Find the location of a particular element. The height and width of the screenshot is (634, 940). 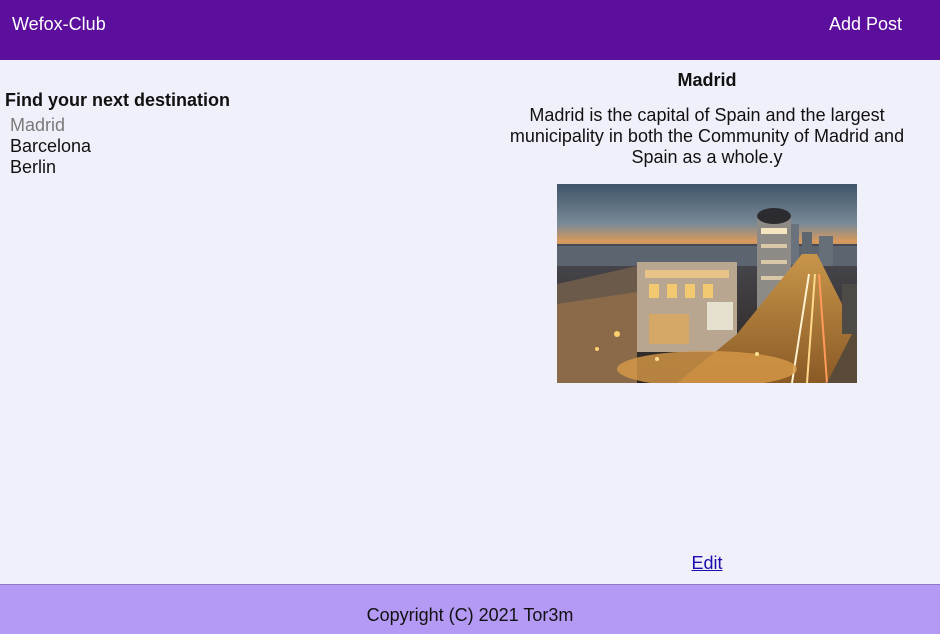

destination-title: Madrid is located at coordinates (707, 80).